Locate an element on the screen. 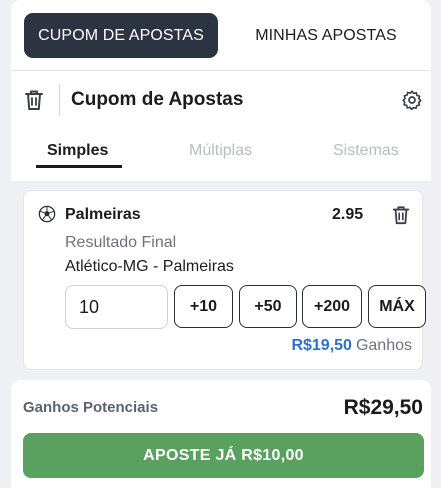  remove-selection-icon is located at coordinates (401, 215).